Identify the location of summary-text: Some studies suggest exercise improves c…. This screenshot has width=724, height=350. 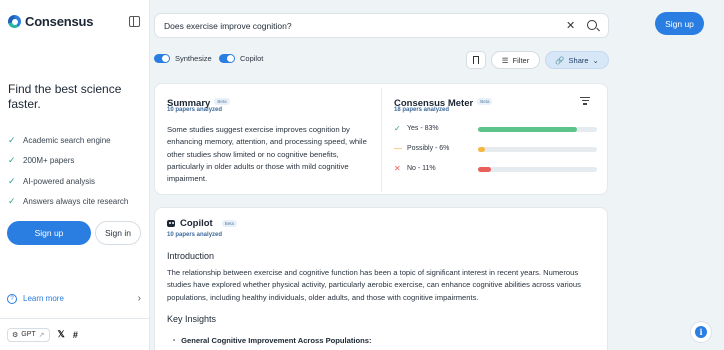
(267, 154).